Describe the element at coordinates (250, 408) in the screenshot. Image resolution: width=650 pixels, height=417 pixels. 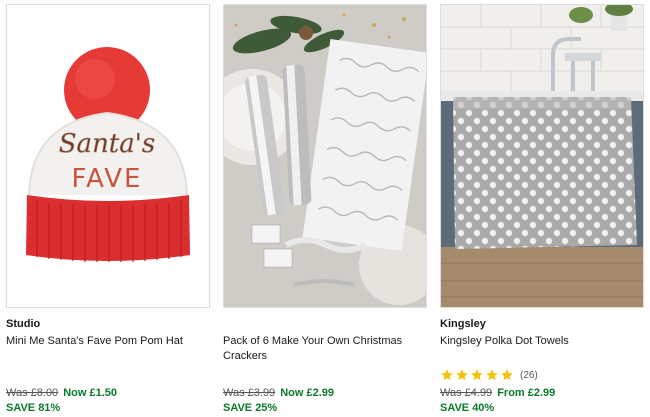
I see `save-badge: SAVE 25%` at that location.